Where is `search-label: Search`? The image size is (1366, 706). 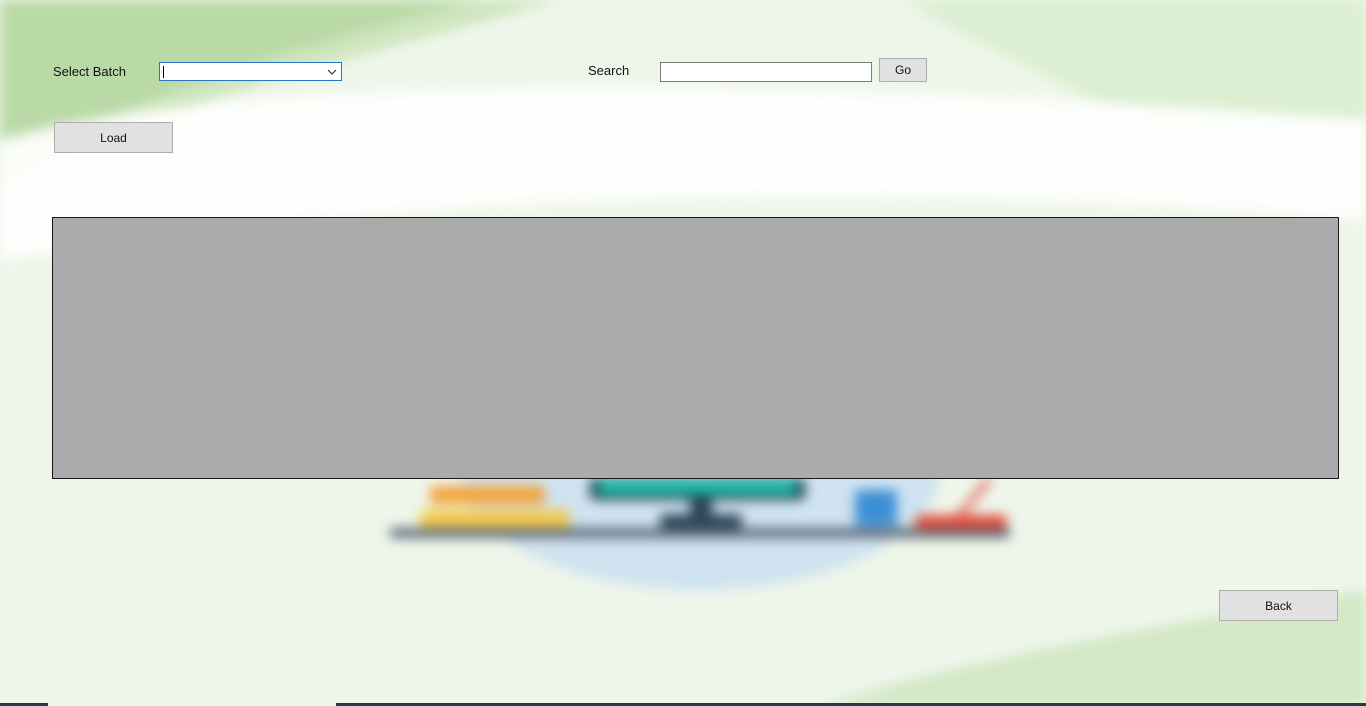
search-label: Search is located at coordinates (609, 70).